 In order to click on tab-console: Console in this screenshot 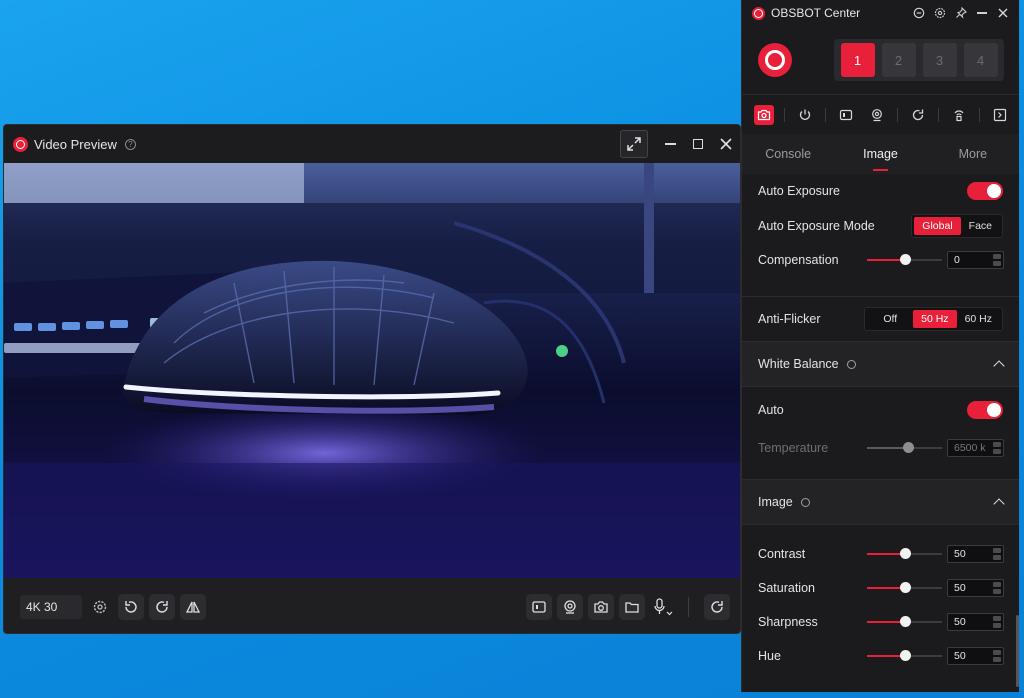, I will do `click(788, 154)`.